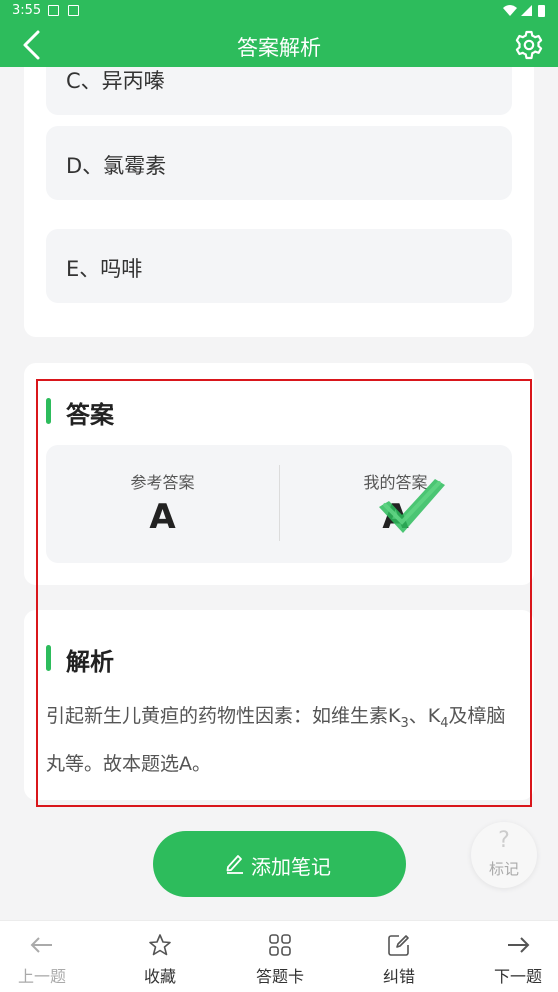 The width and height of the screenshot is (558, 992). What do you see at coordinates (159, 976) in the screenshot?
I see `nav-label: 收藏` at bounding box center [159, 976].